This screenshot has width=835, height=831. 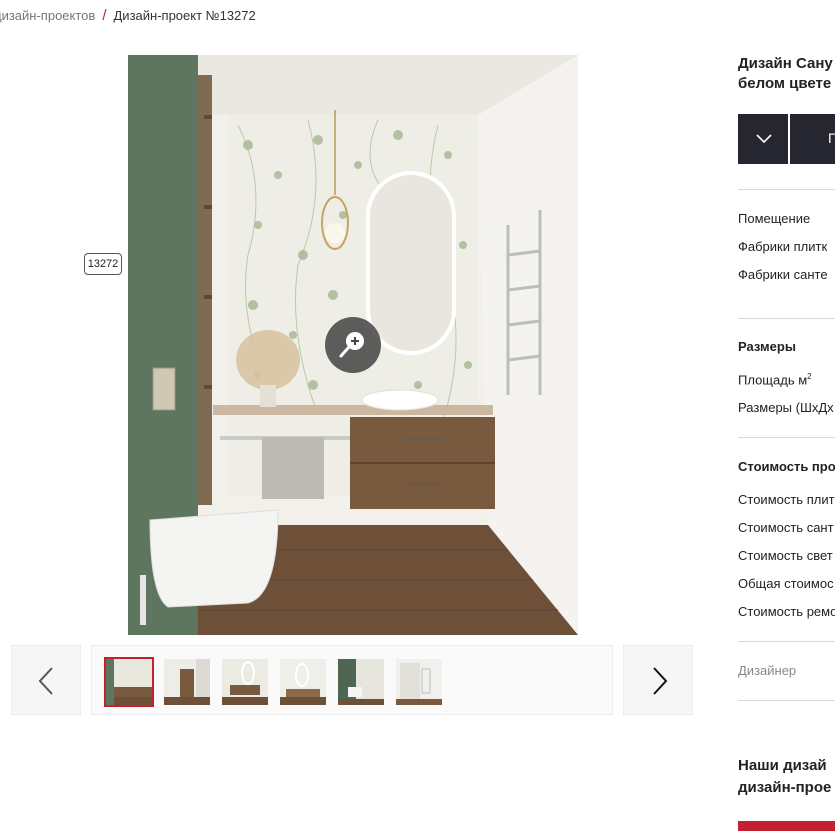 I want to click on project-title-line1: Дизайн Сану, so click(x=785, y=63).